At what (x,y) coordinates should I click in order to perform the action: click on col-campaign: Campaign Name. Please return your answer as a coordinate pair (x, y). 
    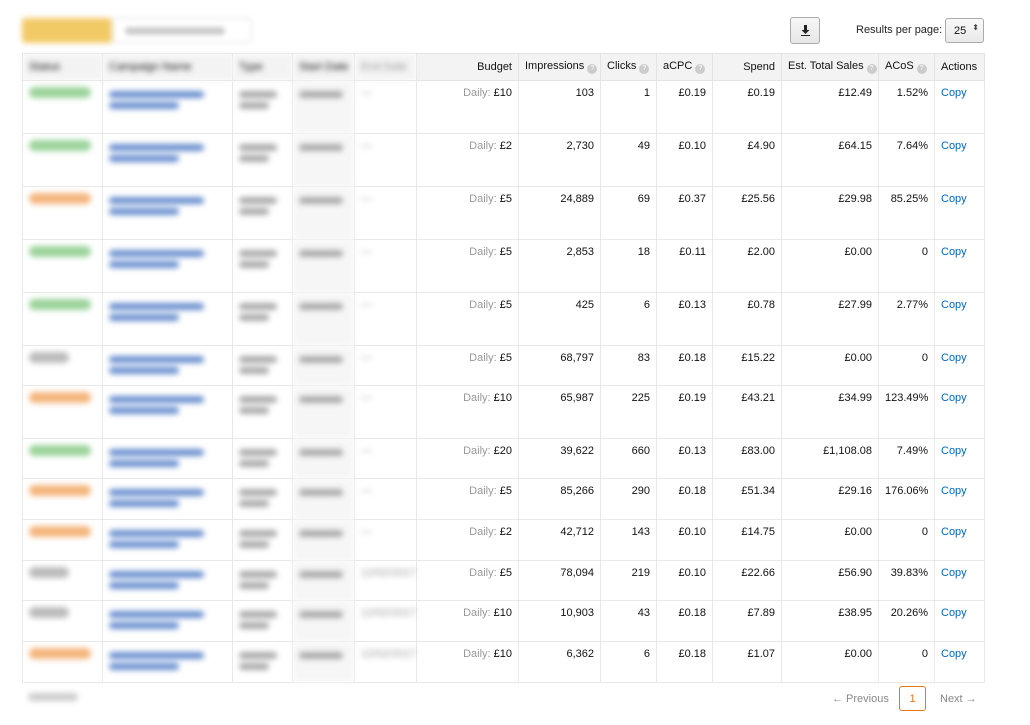
    Looking at the image, I should click on (167, 67).